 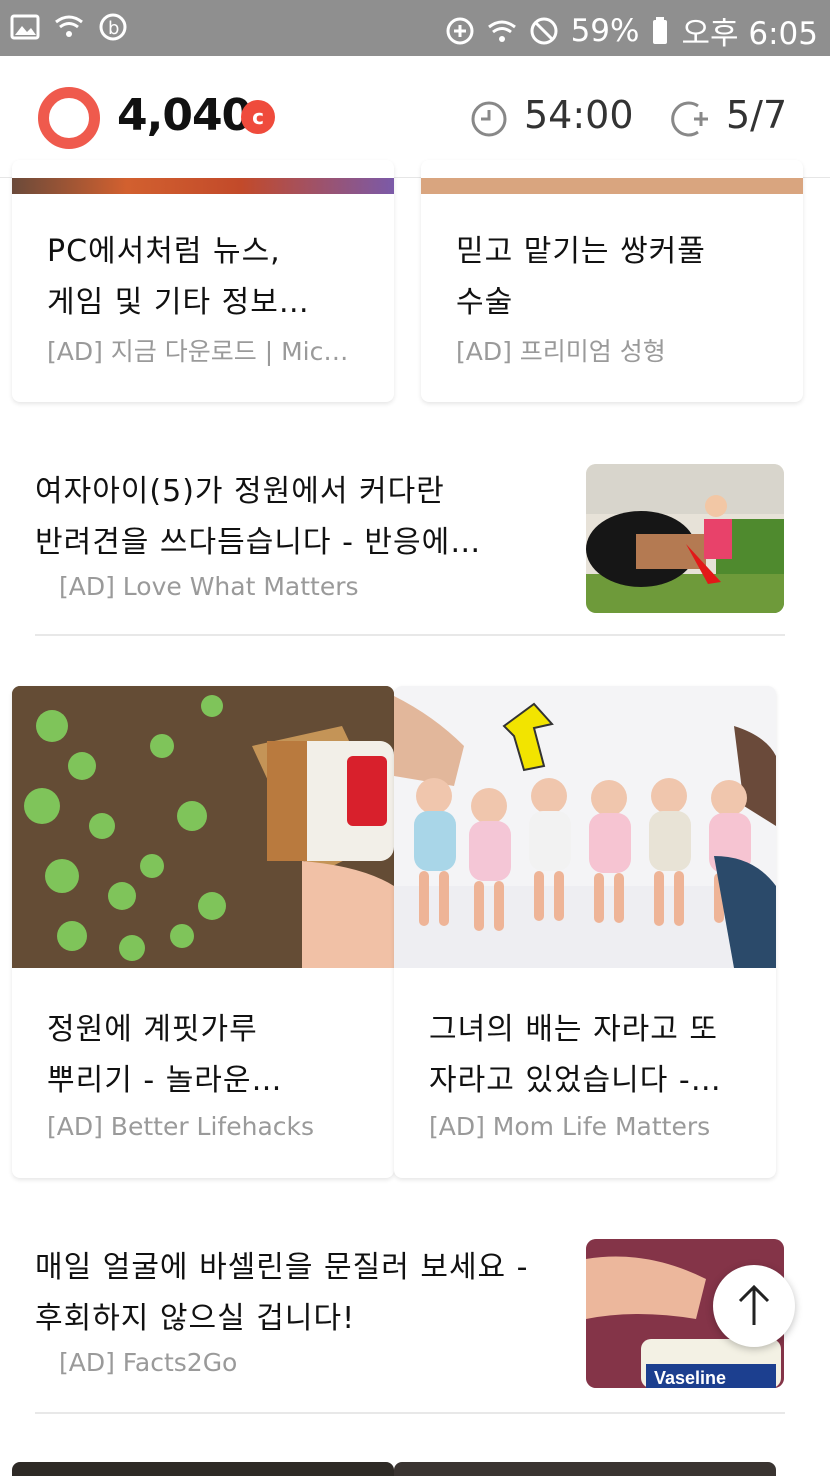 What do you see at coordinates (605, 30) in the screenshot?
I see `battery-percent: 59%` at bounding box center [605, 30].